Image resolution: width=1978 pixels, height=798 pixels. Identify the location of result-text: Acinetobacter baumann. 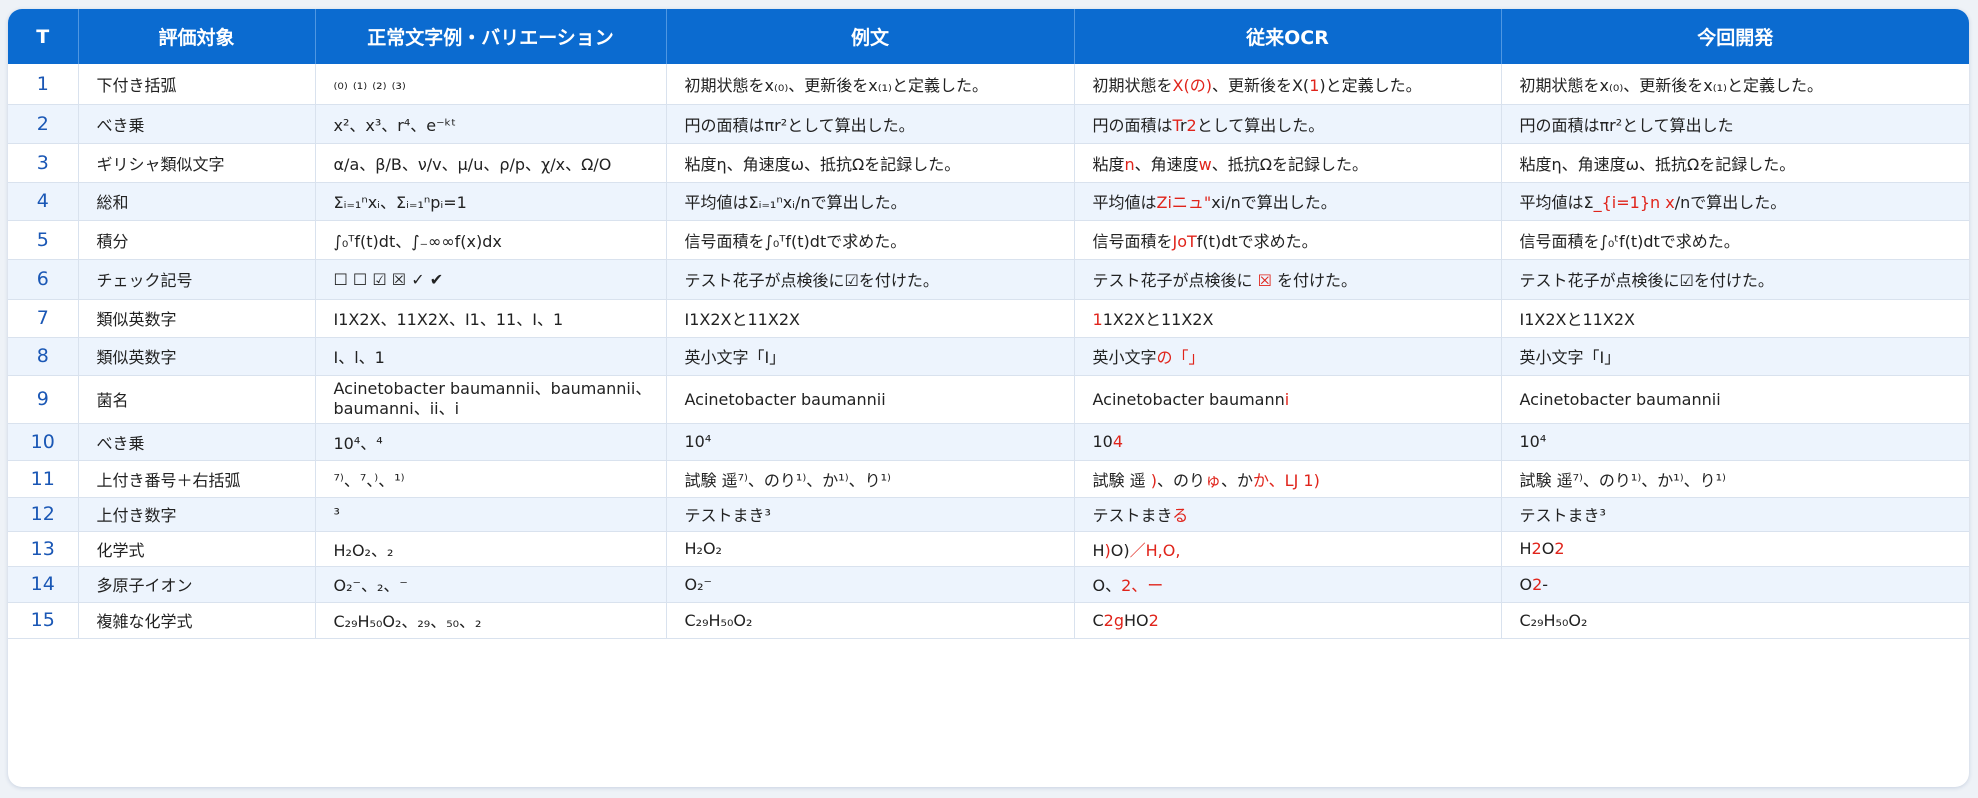
(1188, 399).